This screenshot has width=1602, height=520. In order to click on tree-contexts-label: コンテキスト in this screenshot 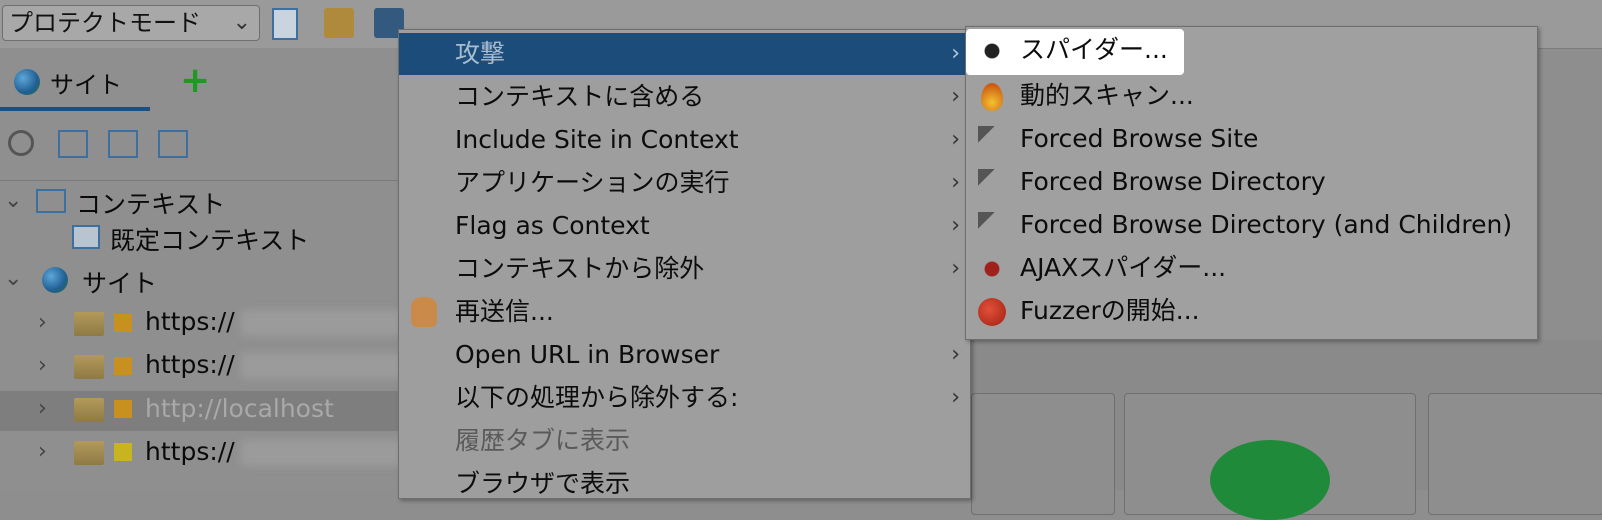, I will do `click(150, 203)`.